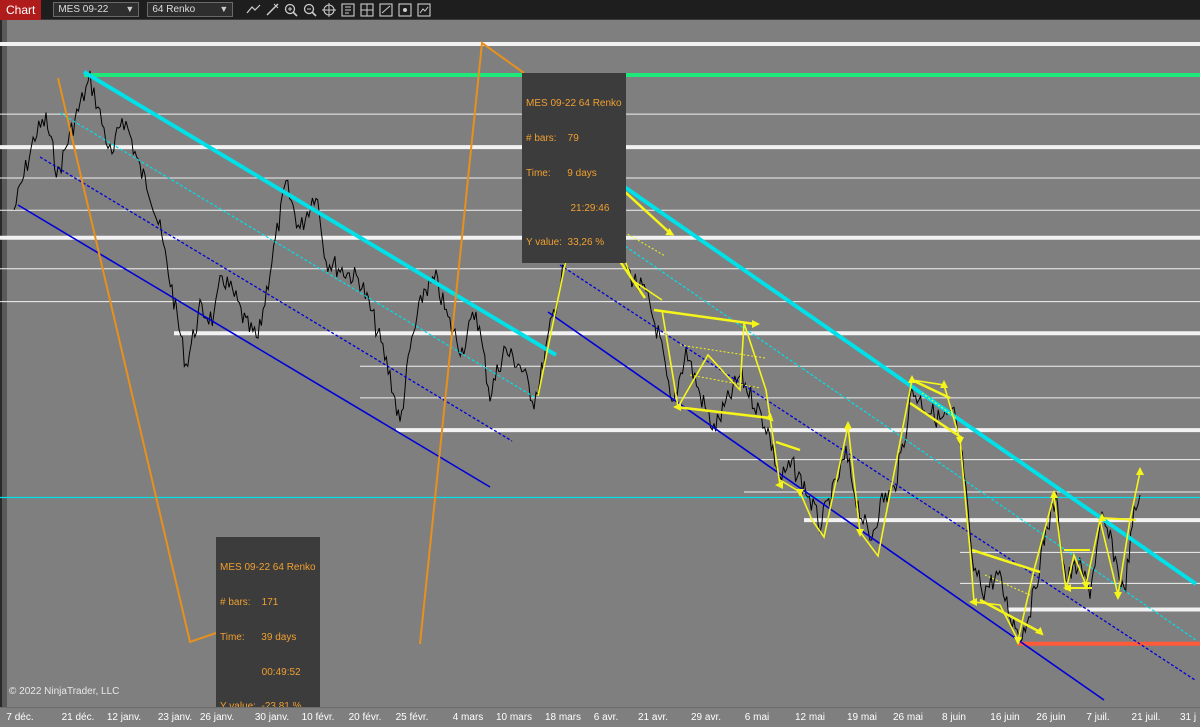 The image size is (1200, 727). Describe the element at coordinates (217, 717) in the screenshot. I see `x-tick-label: 26 janv.` at that location.